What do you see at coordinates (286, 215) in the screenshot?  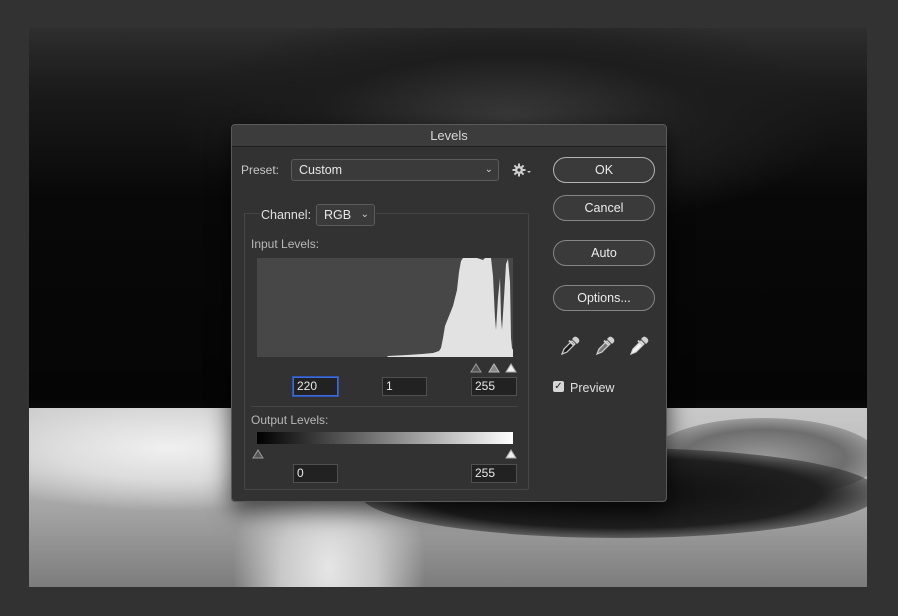 I see `channel-label: Channel:` at bounding box center [286, 215].